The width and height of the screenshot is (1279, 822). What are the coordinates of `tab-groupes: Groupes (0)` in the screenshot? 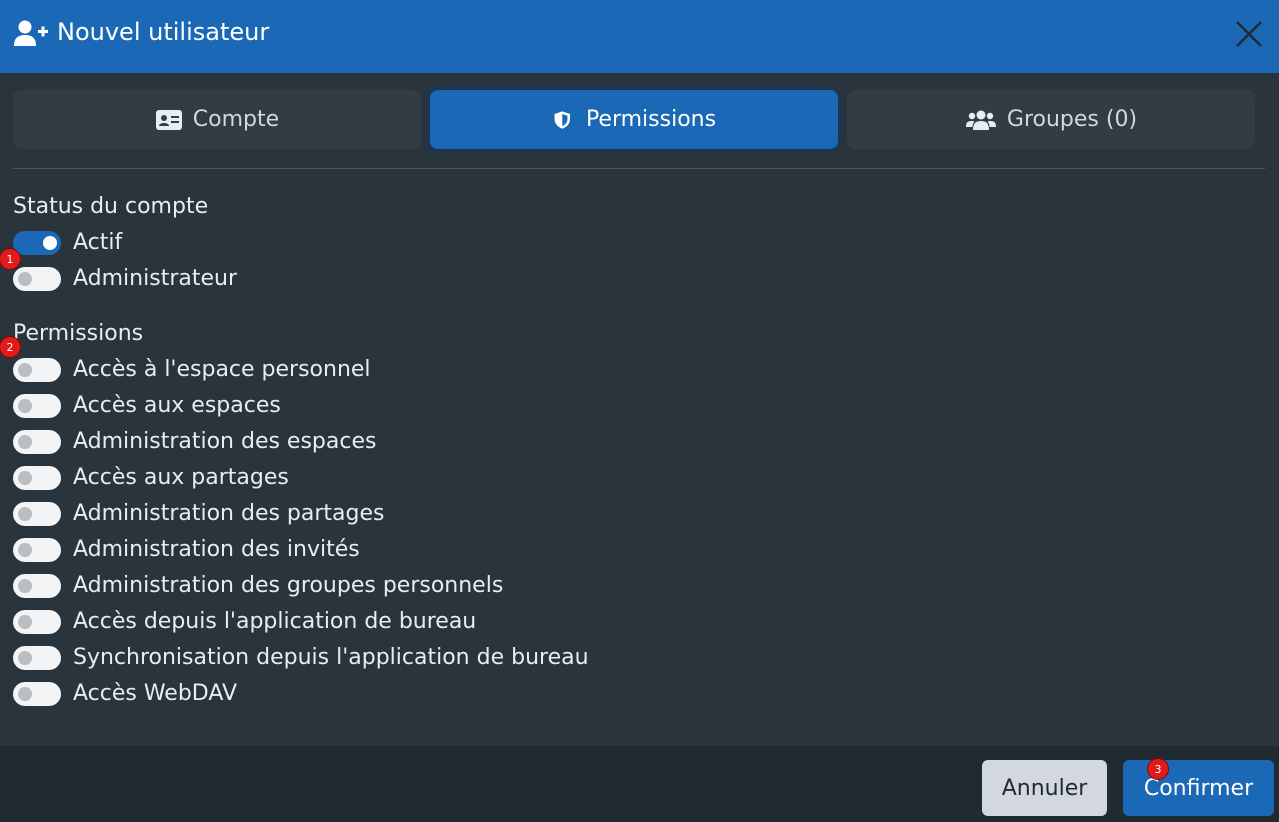 It's located at (1051, 119).